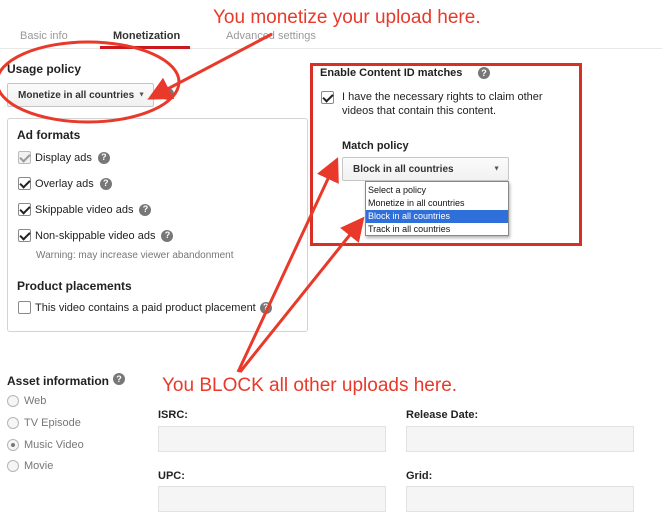  What do you see at coordinates (24, 209) in the screenshot?
I see `skippable-ads-checkbox` at bounding box center [24, 209].